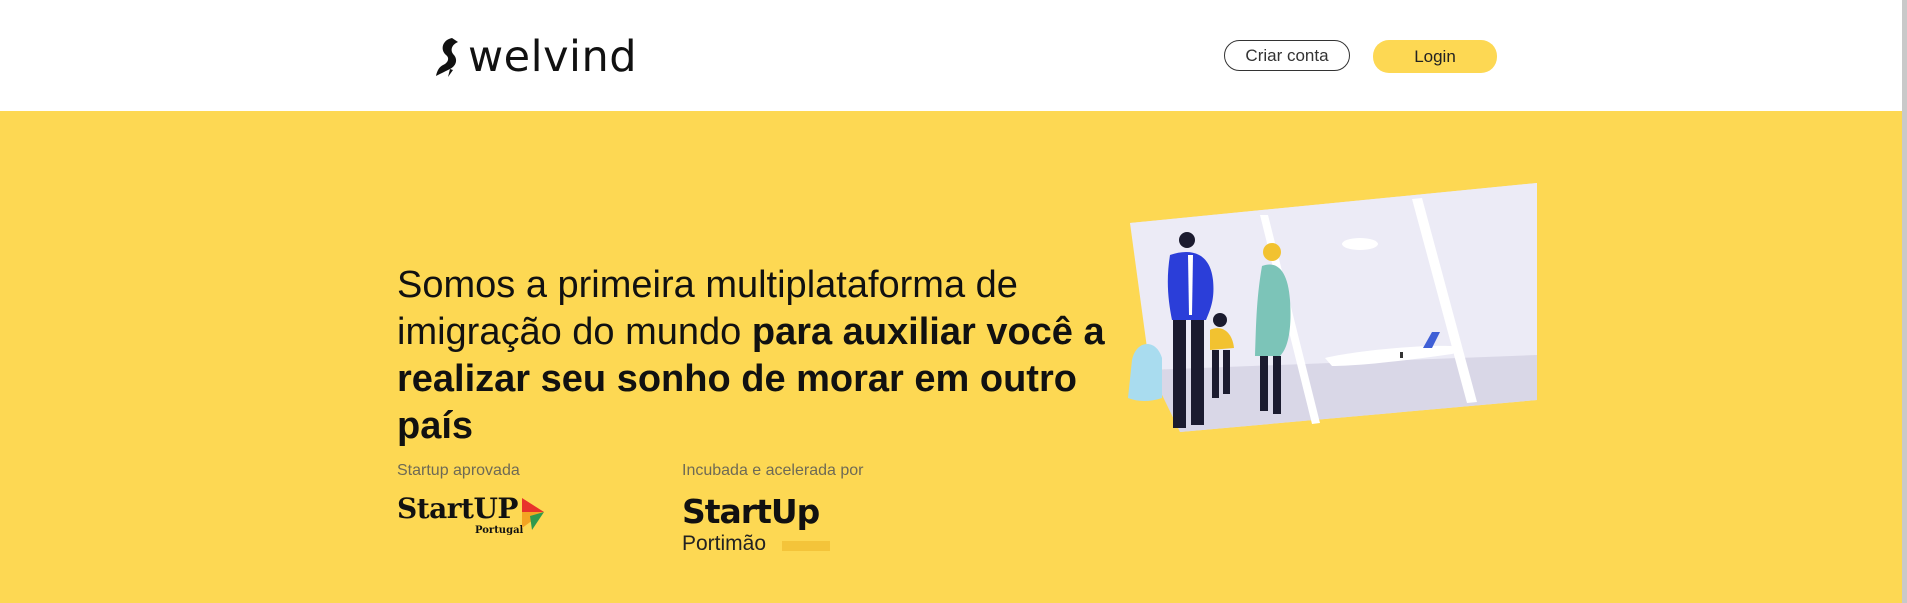 The height and width of the screenshot is (603, 1907). I want to click on startup-portimao-logo: StartUp Portimão, so click(767, 527).